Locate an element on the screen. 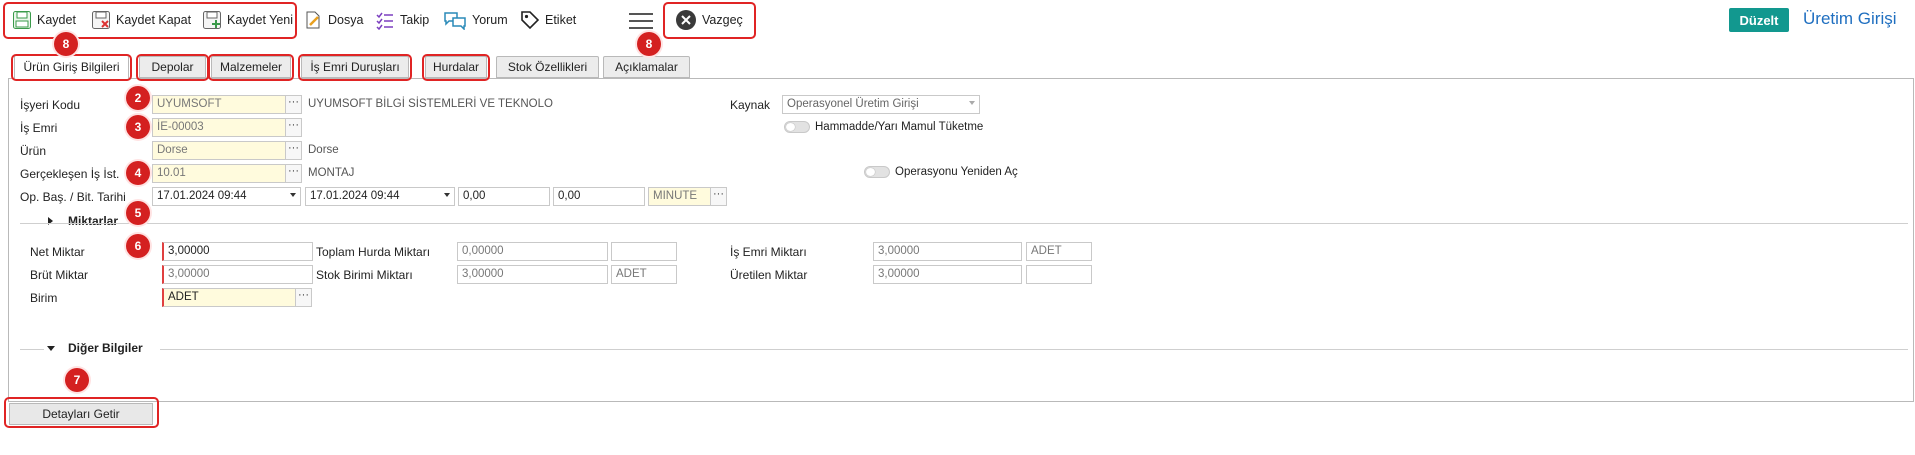  unit-lookup-button: ··· is located at coordinates (303, 297).